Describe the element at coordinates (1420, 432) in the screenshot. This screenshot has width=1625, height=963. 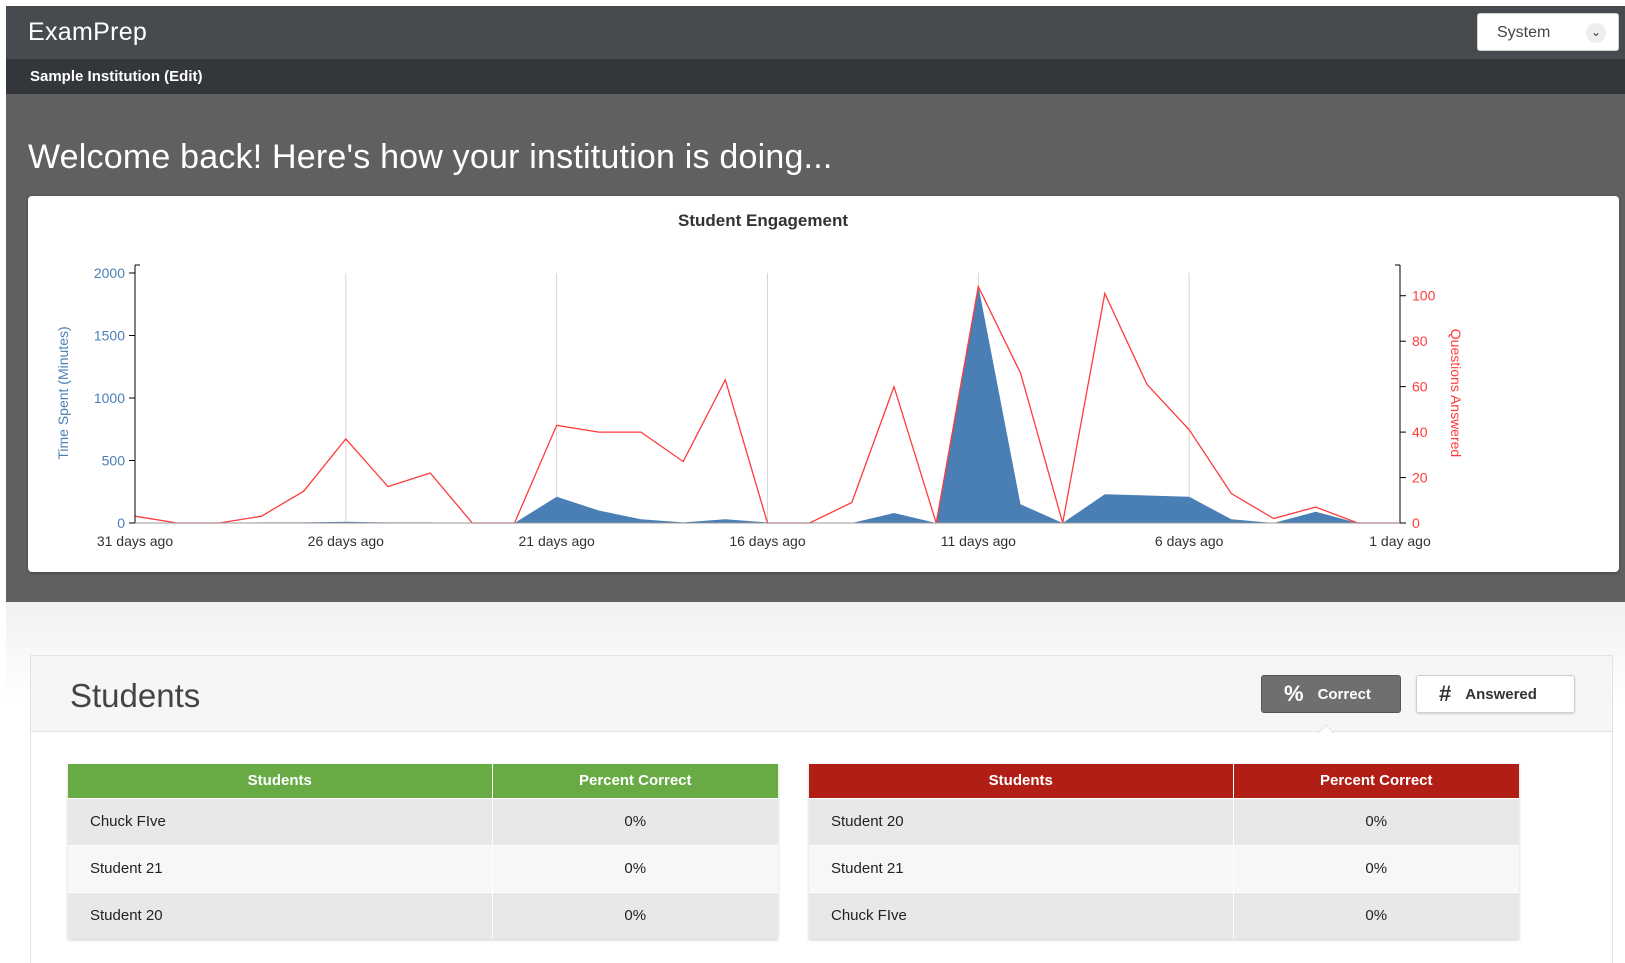
I see `y-right-tick-label: 40` at that location.